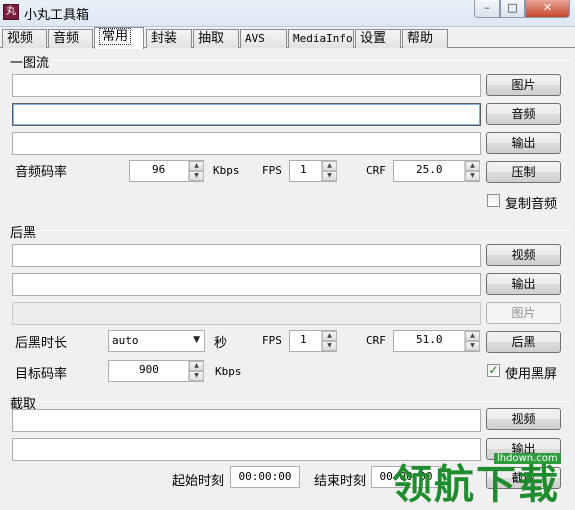 The height and width of the screenshot is (510, 575). What do you see at coordinates (198, 481) in the screenshot?
I see `start-time-label: 起始时刻` at bounding box center [198, 481].